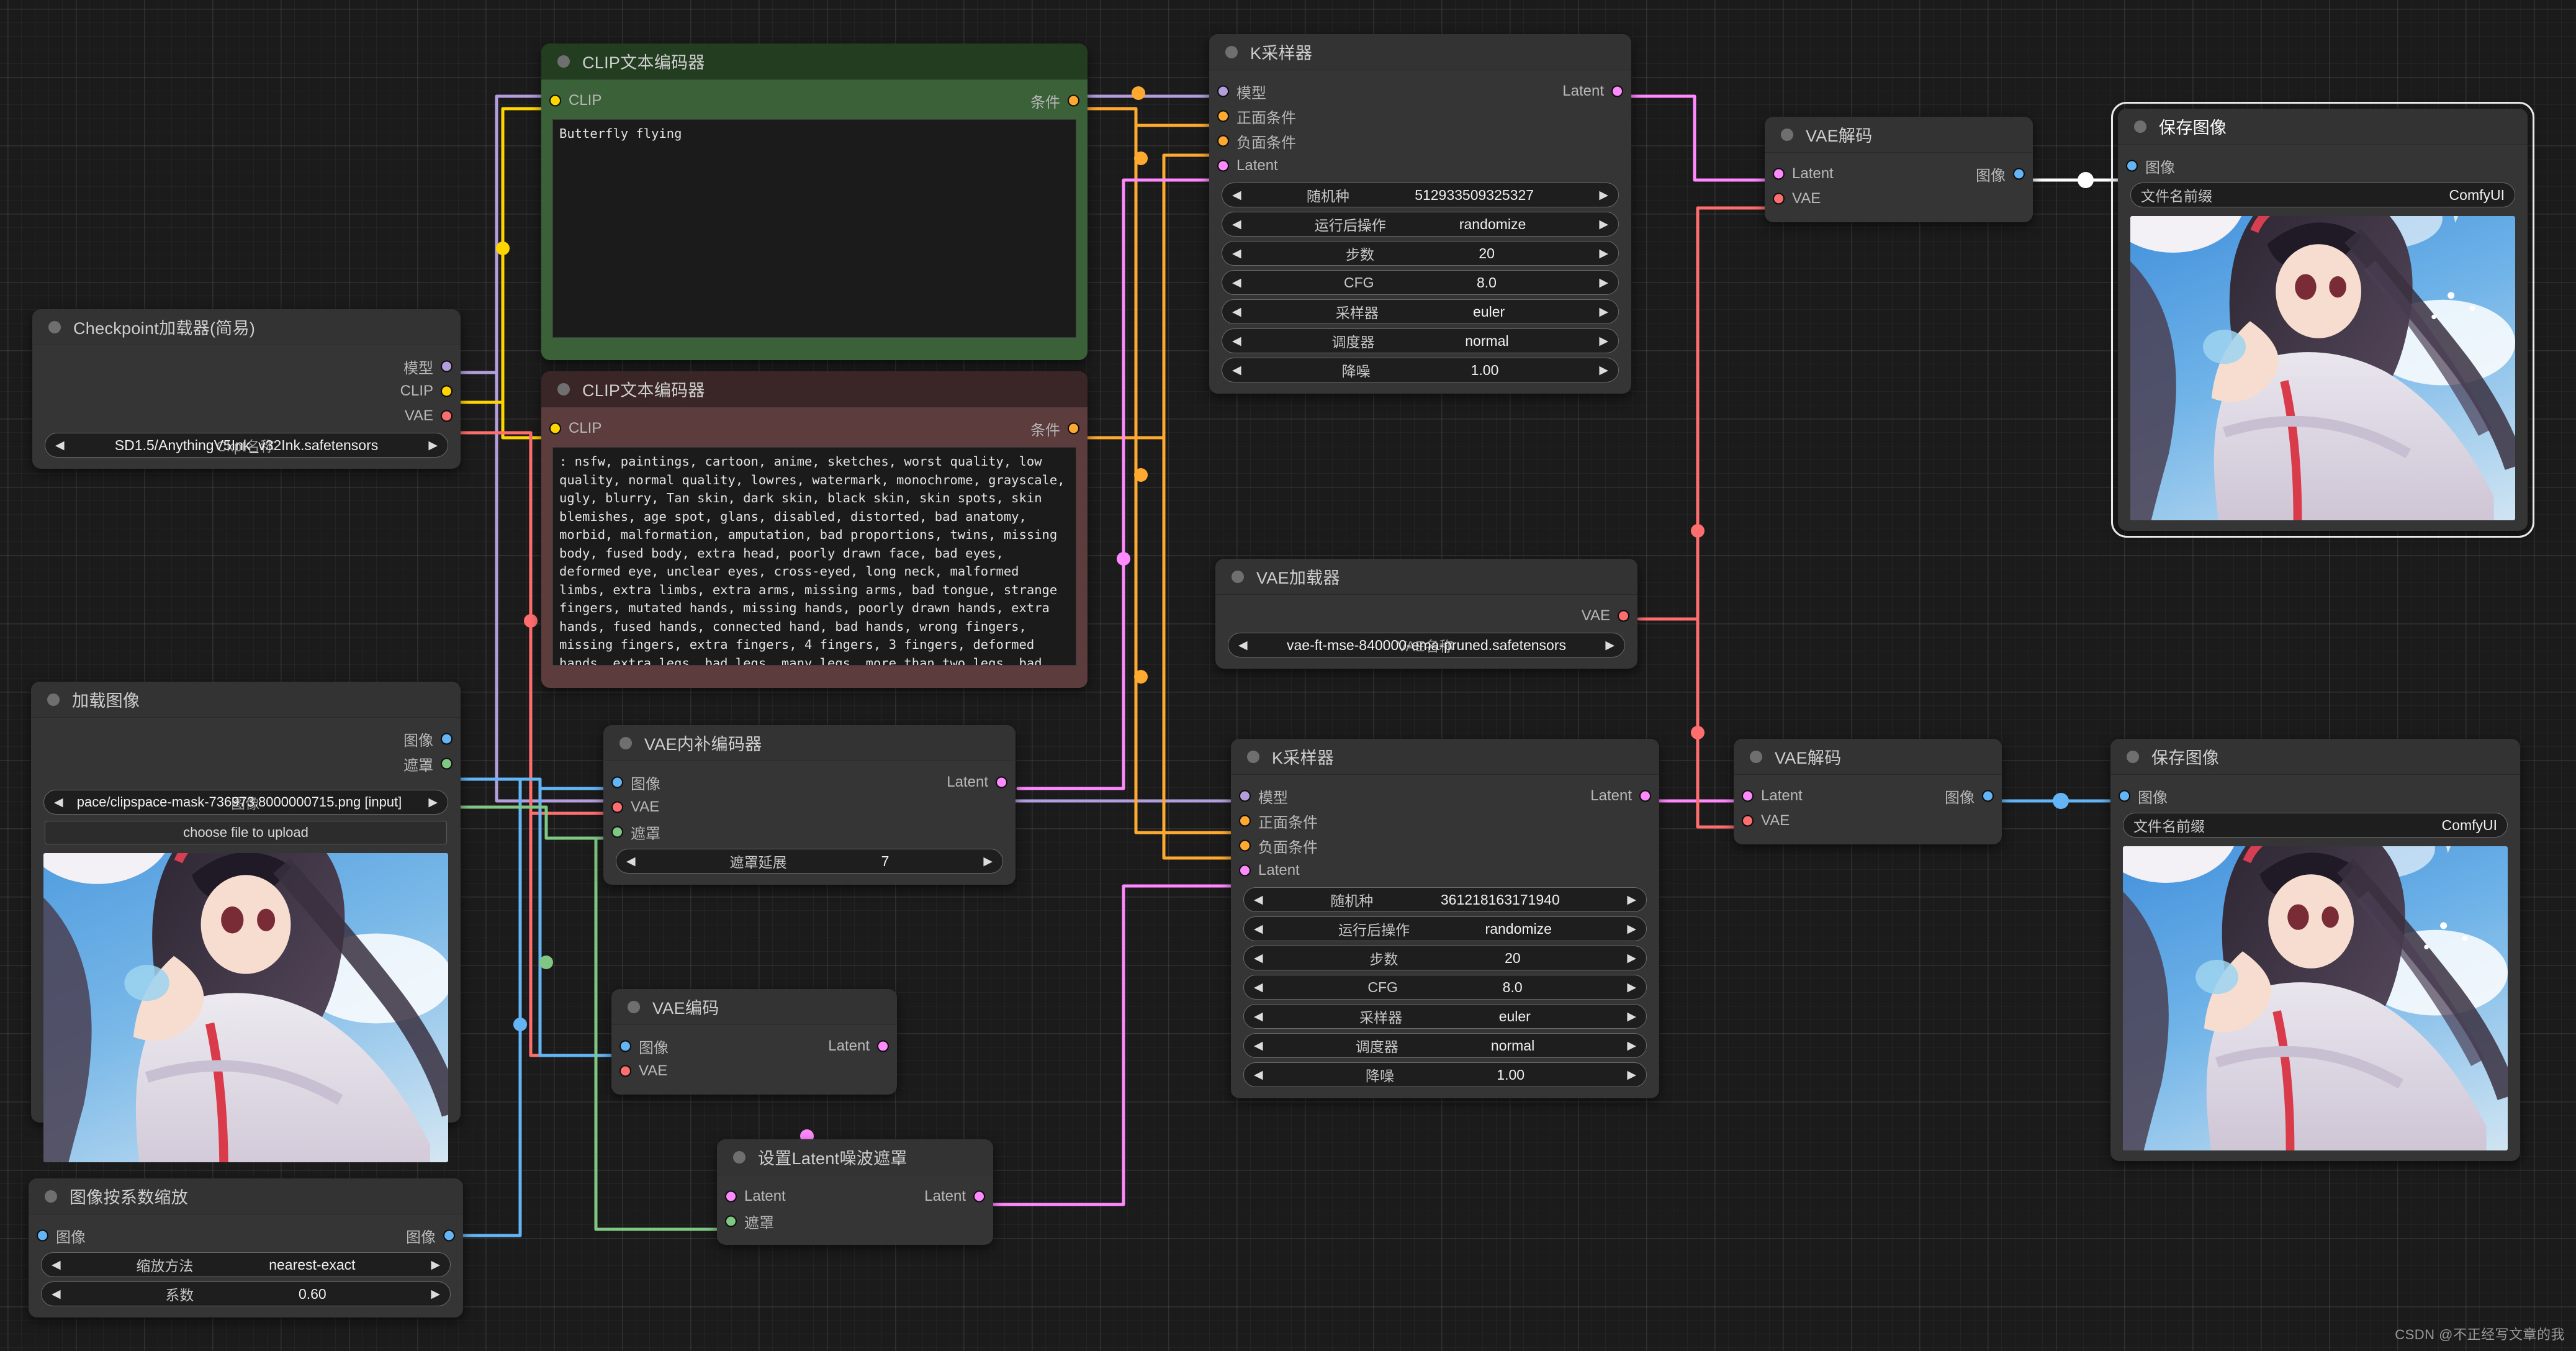 This screenshot has height=1351, width=2576. I want to click on output-slot-mask: 遮罩, so click(246, 763).